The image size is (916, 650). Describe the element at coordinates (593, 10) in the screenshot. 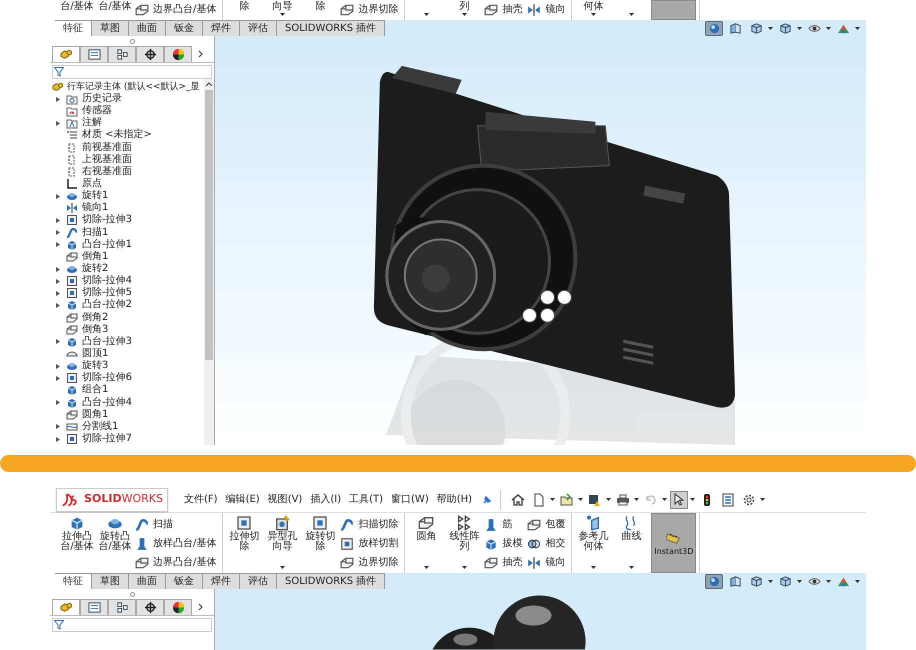

I see `ribbon-button: 何体` at that location.